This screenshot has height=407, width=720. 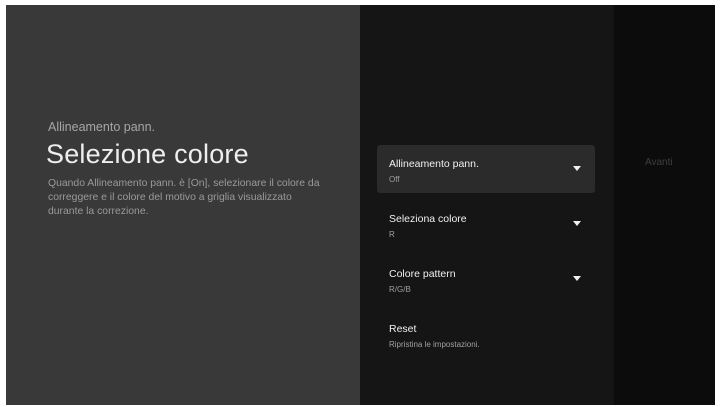 What do you see at coordinates (428, 219) in the screenshot?
I see `menu-item-label: Seleziona colore` at bounding box center [428, 219].